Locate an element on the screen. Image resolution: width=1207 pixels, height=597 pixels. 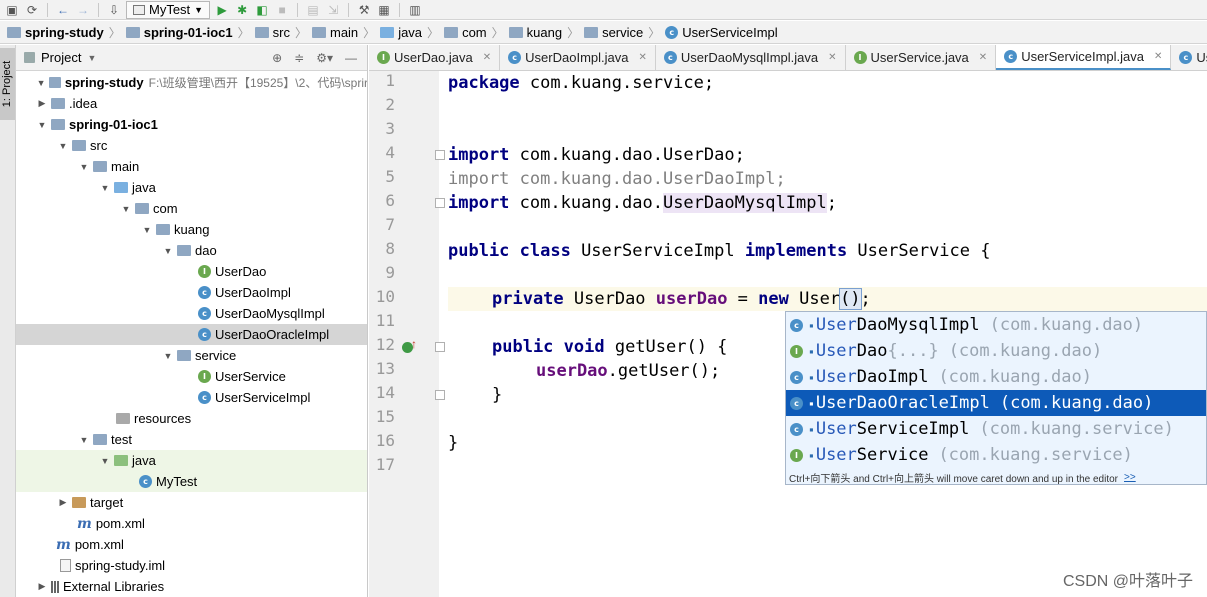
tree-item-java: ▼ java is located at coordinates (191, 187).